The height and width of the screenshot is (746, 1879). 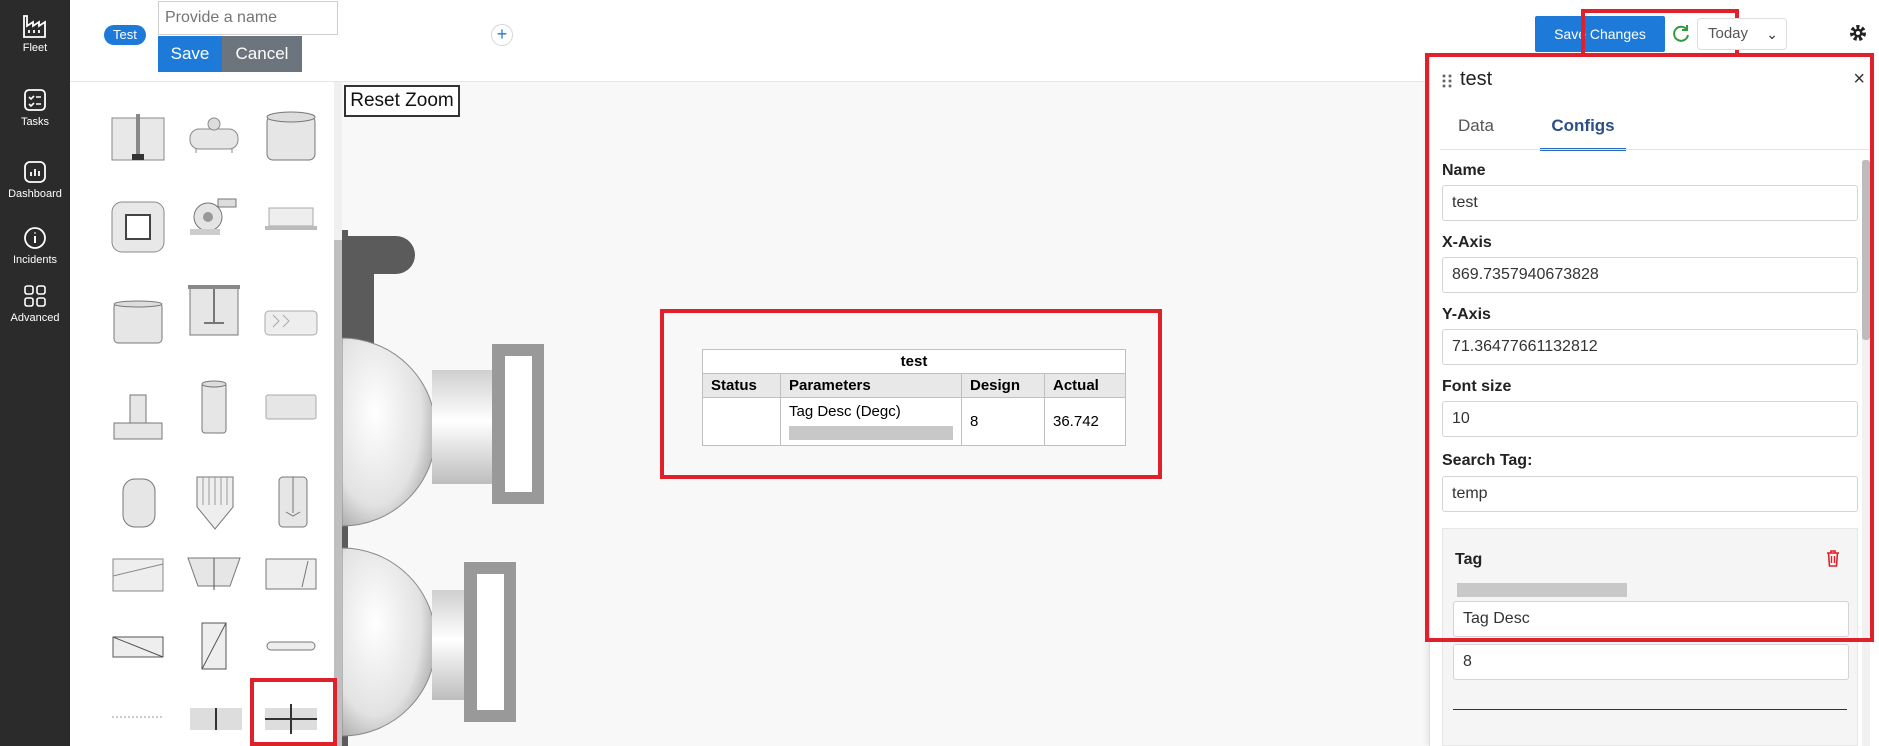 What do you see at coordinates (214, 408) in the screenshot?
I see `cylinder-shape` at bounding box center [214, 408].